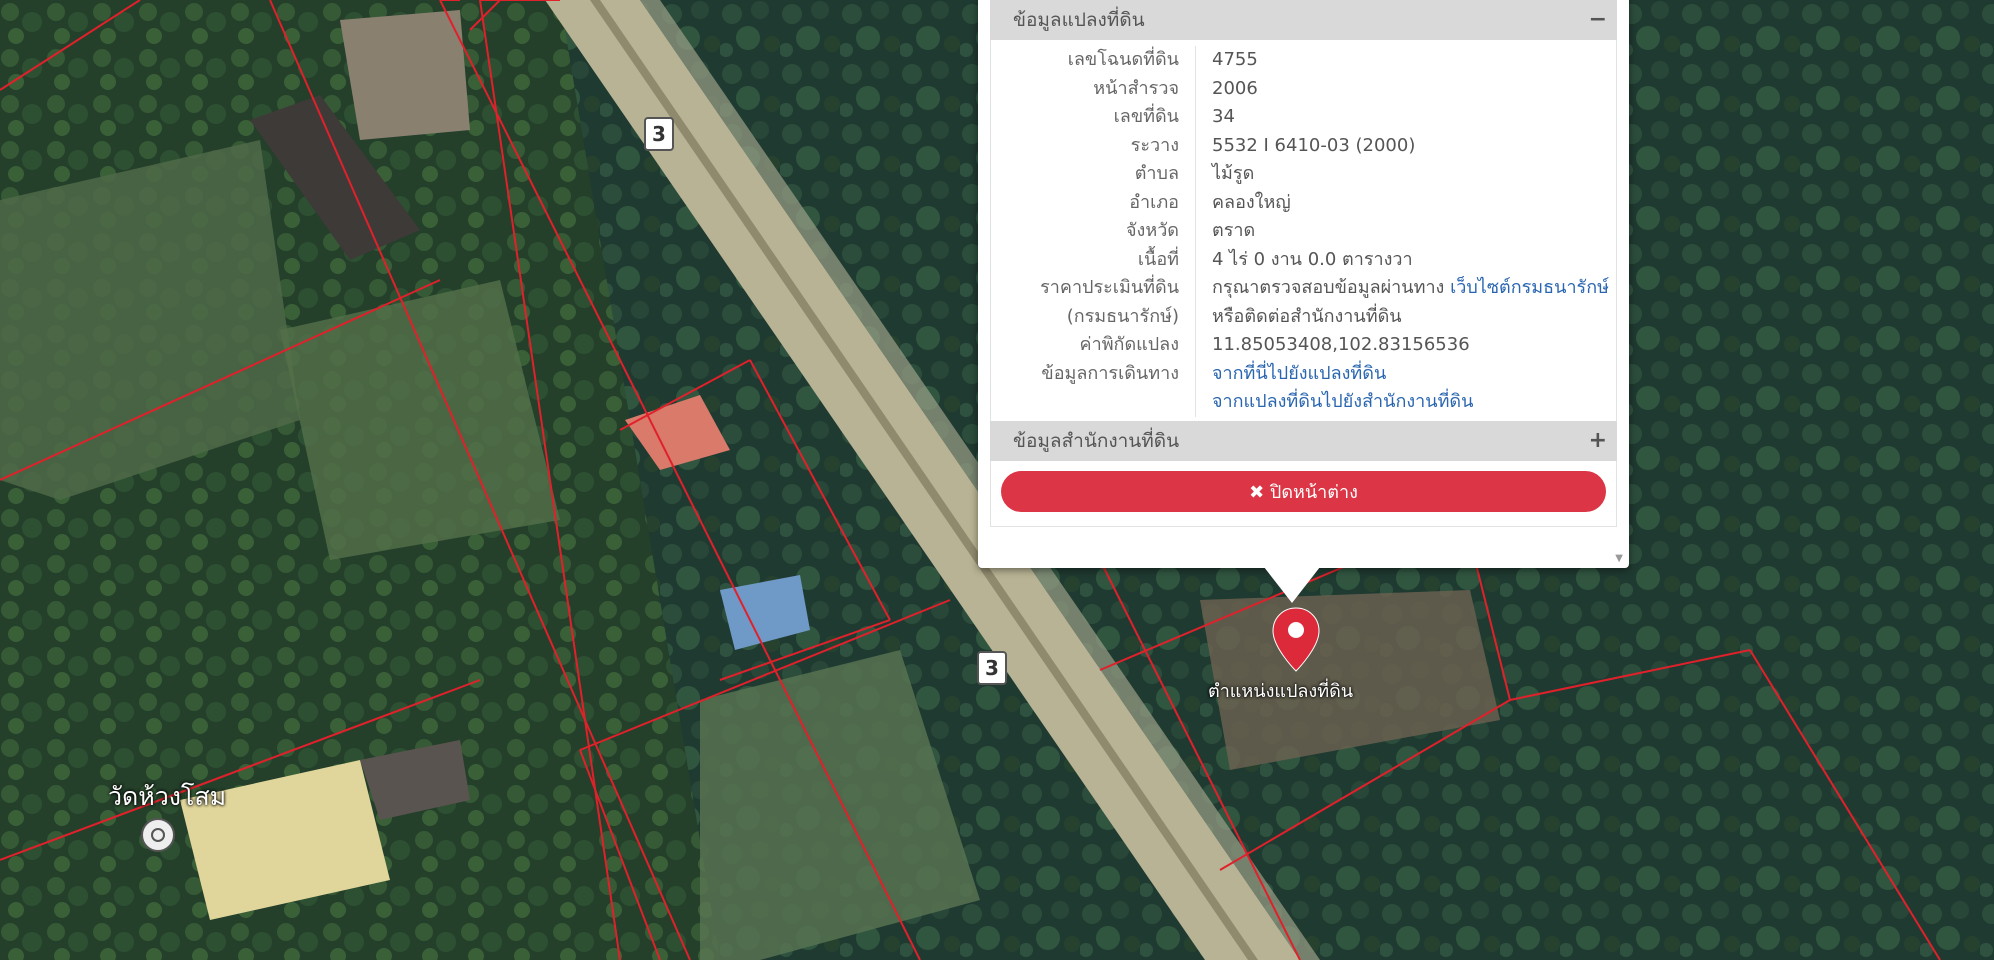  I want to click on info-label: เนื้อที่, so click(1158, 259).